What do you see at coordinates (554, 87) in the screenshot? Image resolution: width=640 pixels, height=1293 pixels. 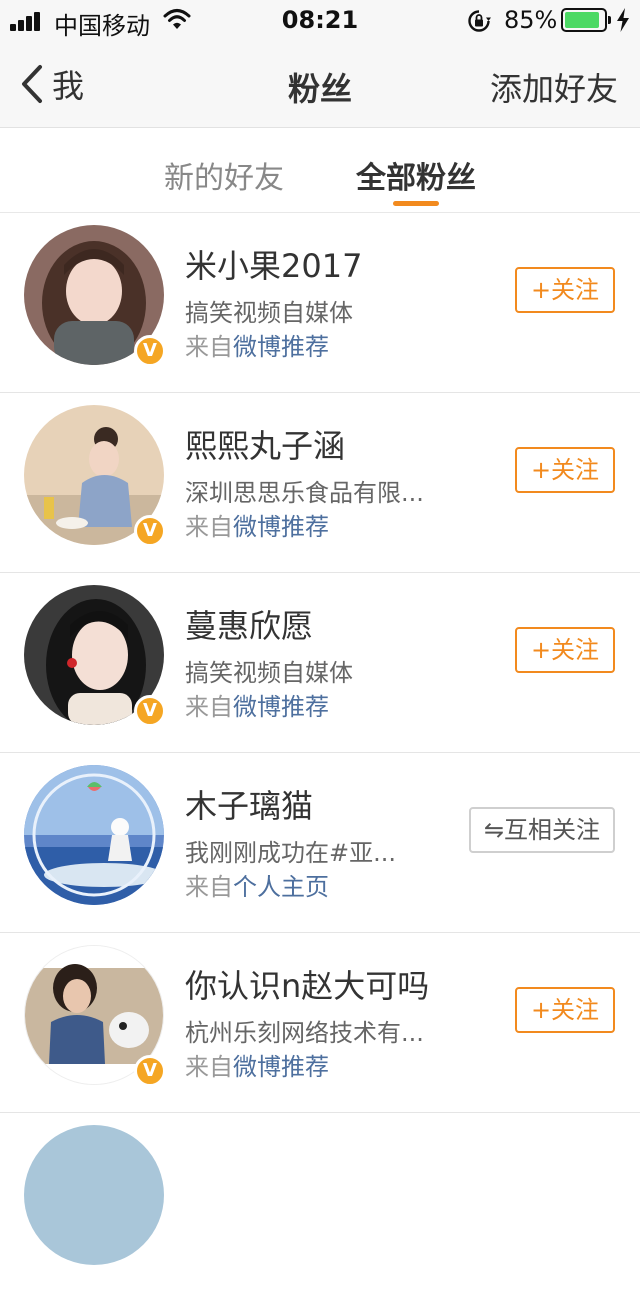 I see `add-friend-button: 添加好友` at bounding box center [554, 87].